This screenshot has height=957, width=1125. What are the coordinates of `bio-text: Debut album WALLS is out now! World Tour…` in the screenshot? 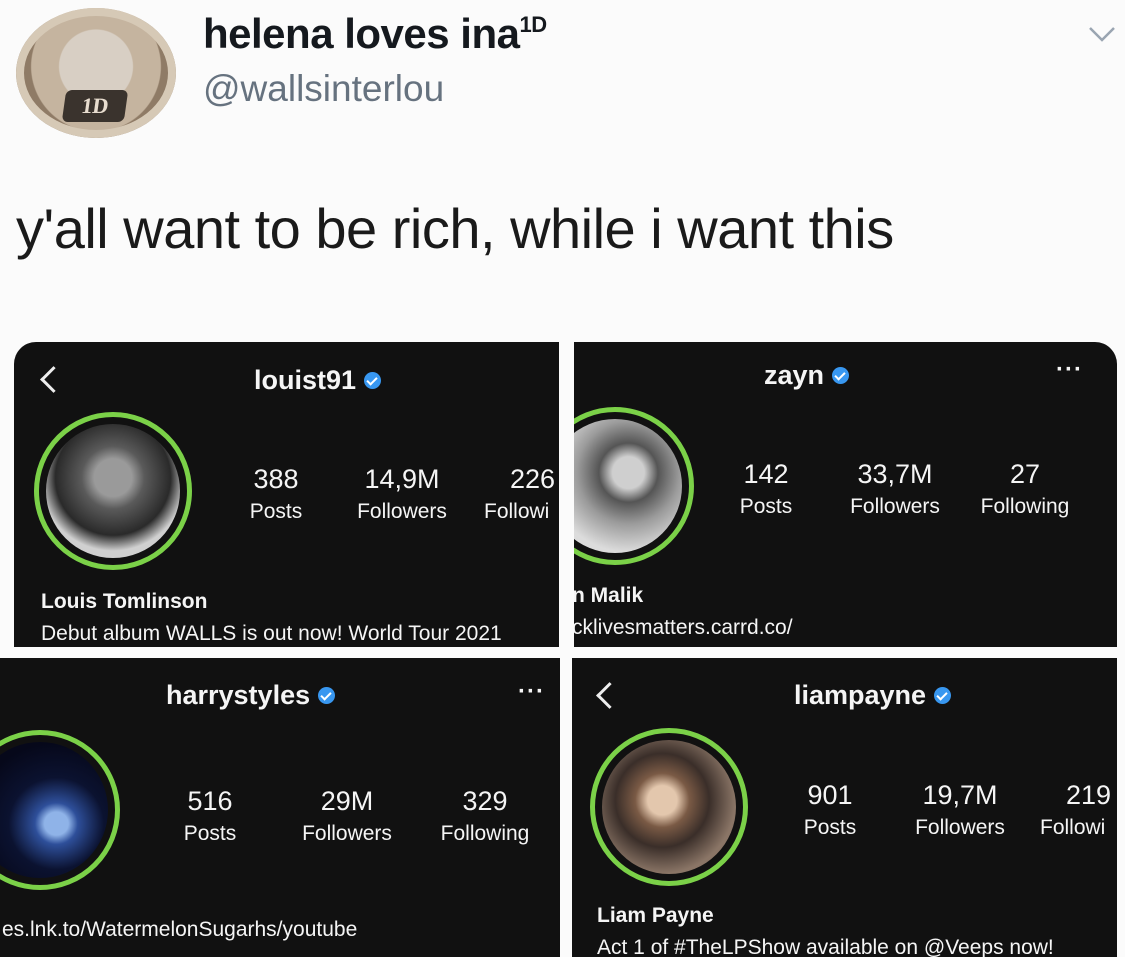 It's located at (271, 633).